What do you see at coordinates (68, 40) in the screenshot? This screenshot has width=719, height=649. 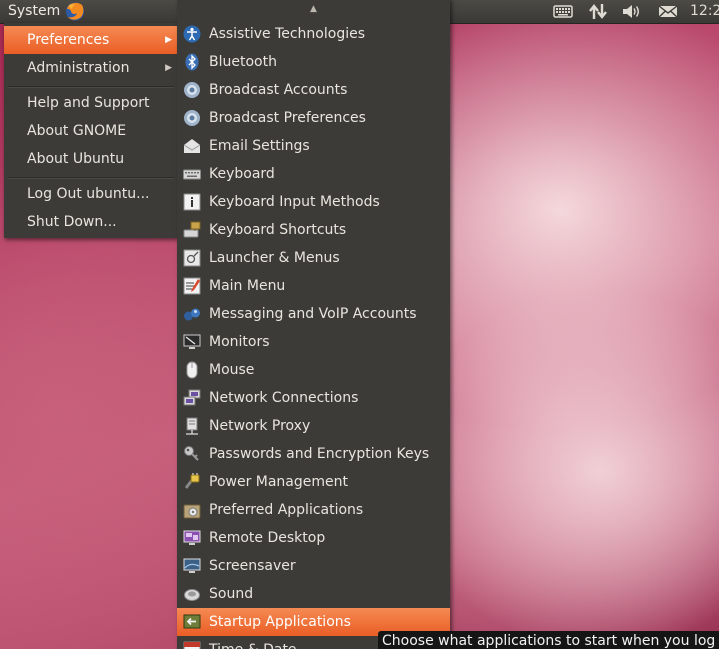 I see `menu-item-label: Preferences` at bounding box center [68, 40].